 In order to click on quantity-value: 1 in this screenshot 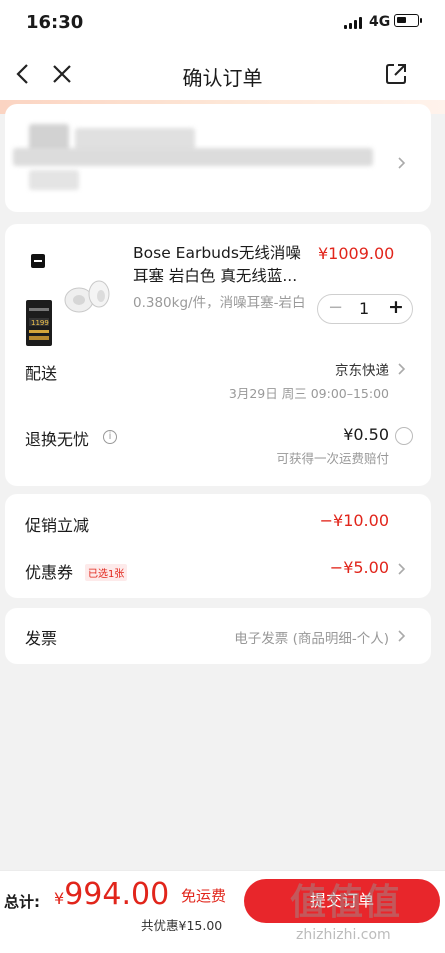, I will do `click(364, 308)`.